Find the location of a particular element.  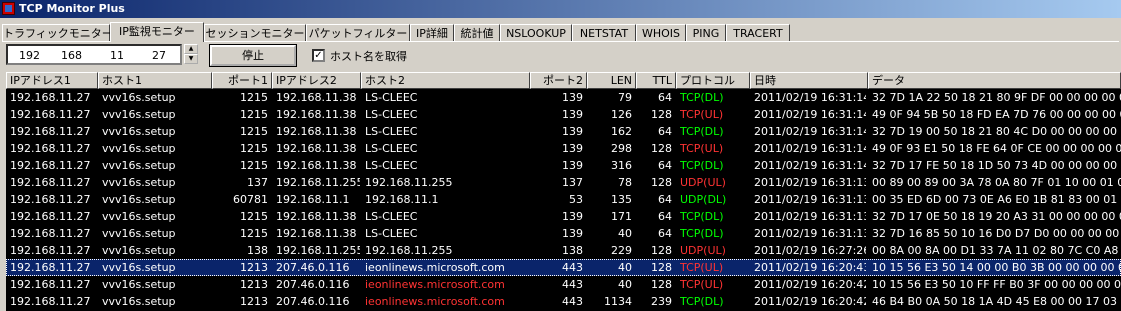

cell-port1: 1215 is located at coordinates (254, 131).